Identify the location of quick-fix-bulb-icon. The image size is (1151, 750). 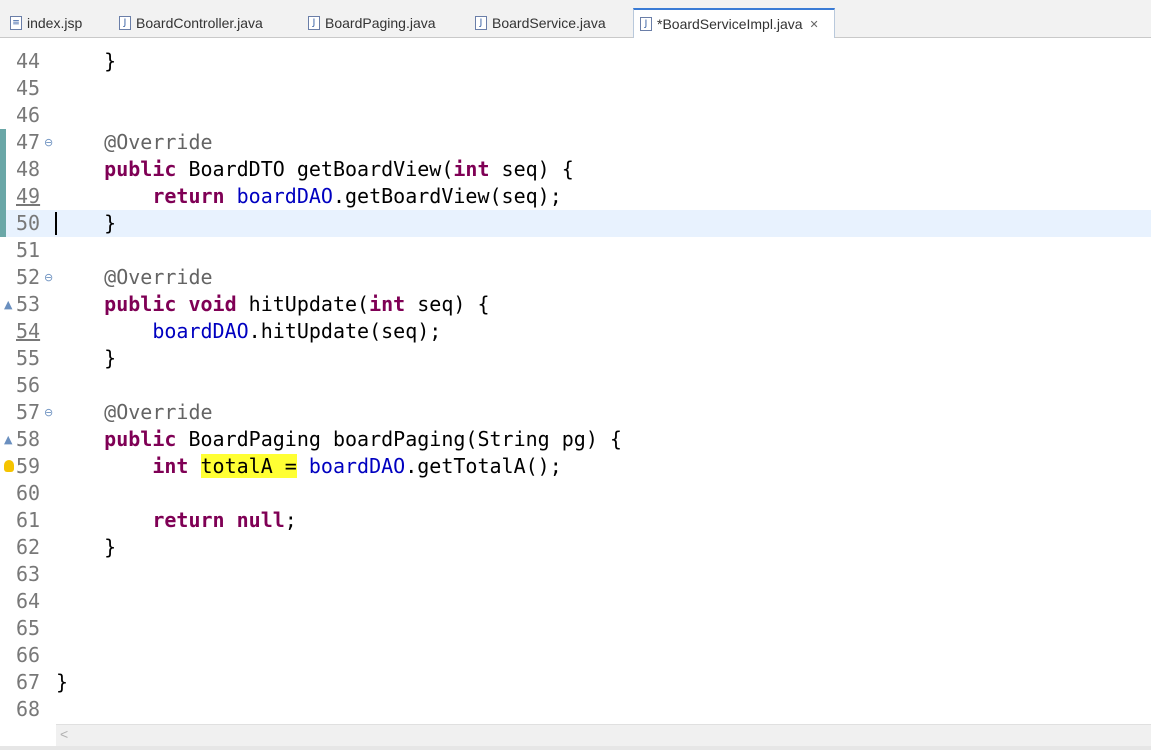
(9, 466).